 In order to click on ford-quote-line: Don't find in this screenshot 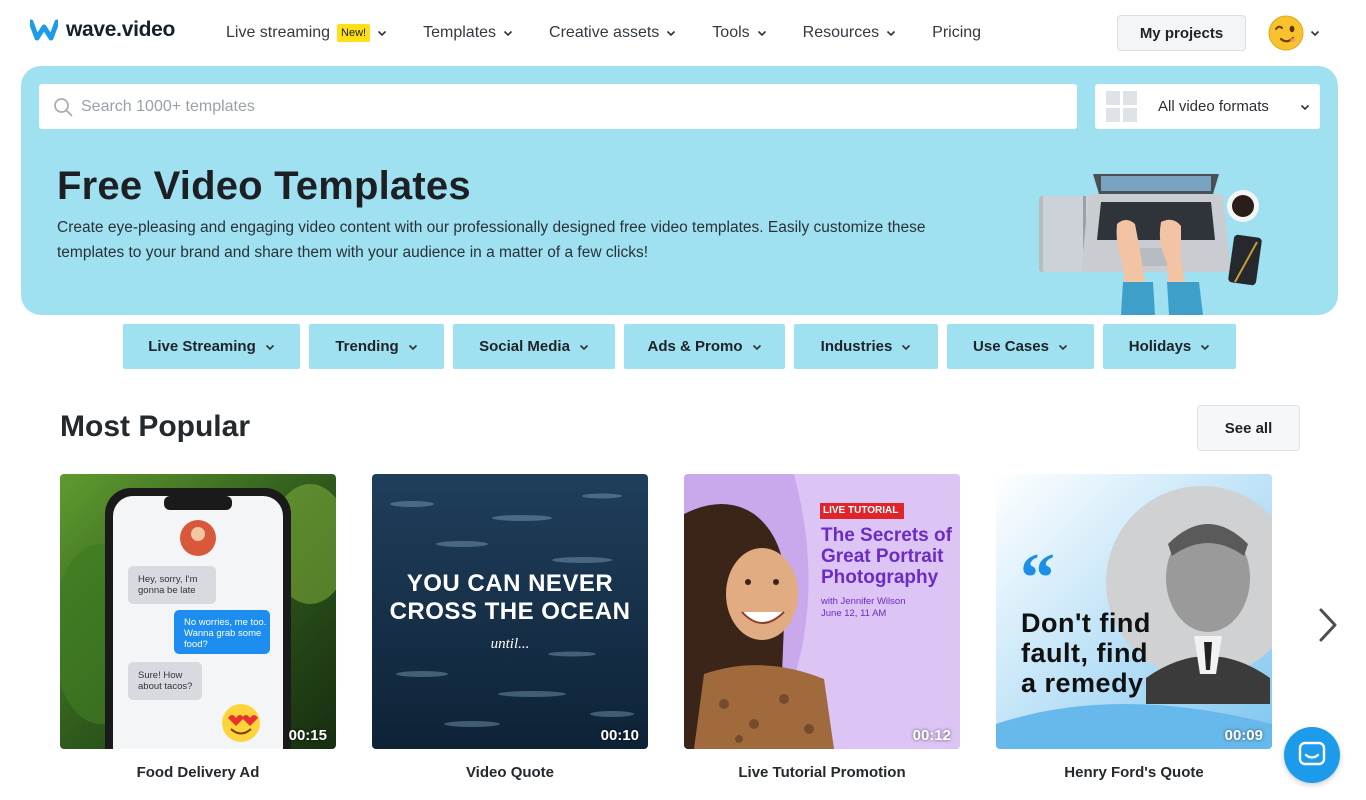, I will do `click(1086, 623)`.